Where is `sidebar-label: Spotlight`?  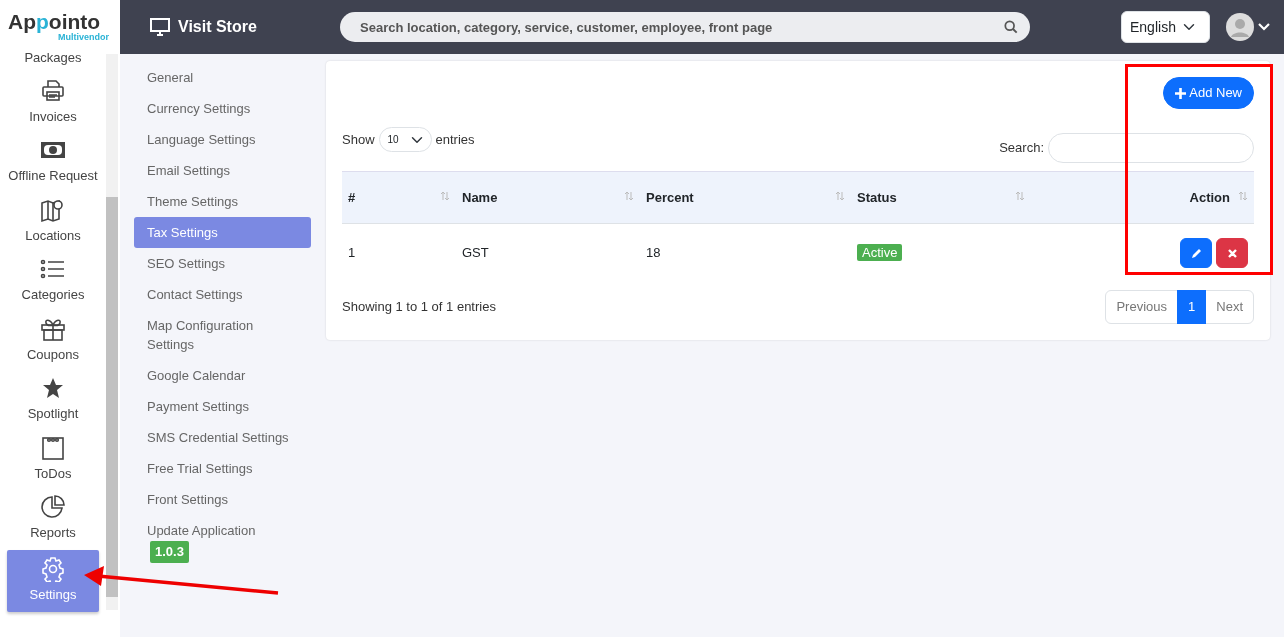
sidebar-label: Spotlight is located at coordinates (53, 414).